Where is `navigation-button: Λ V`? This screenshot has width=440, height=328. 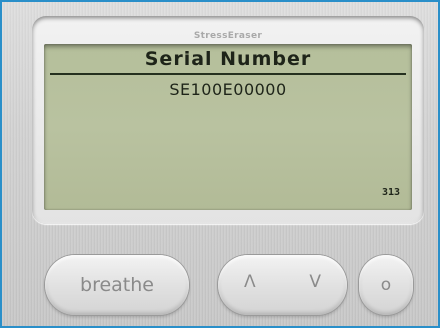
navigation-button: Λ V is located at coordinates (282, 285).